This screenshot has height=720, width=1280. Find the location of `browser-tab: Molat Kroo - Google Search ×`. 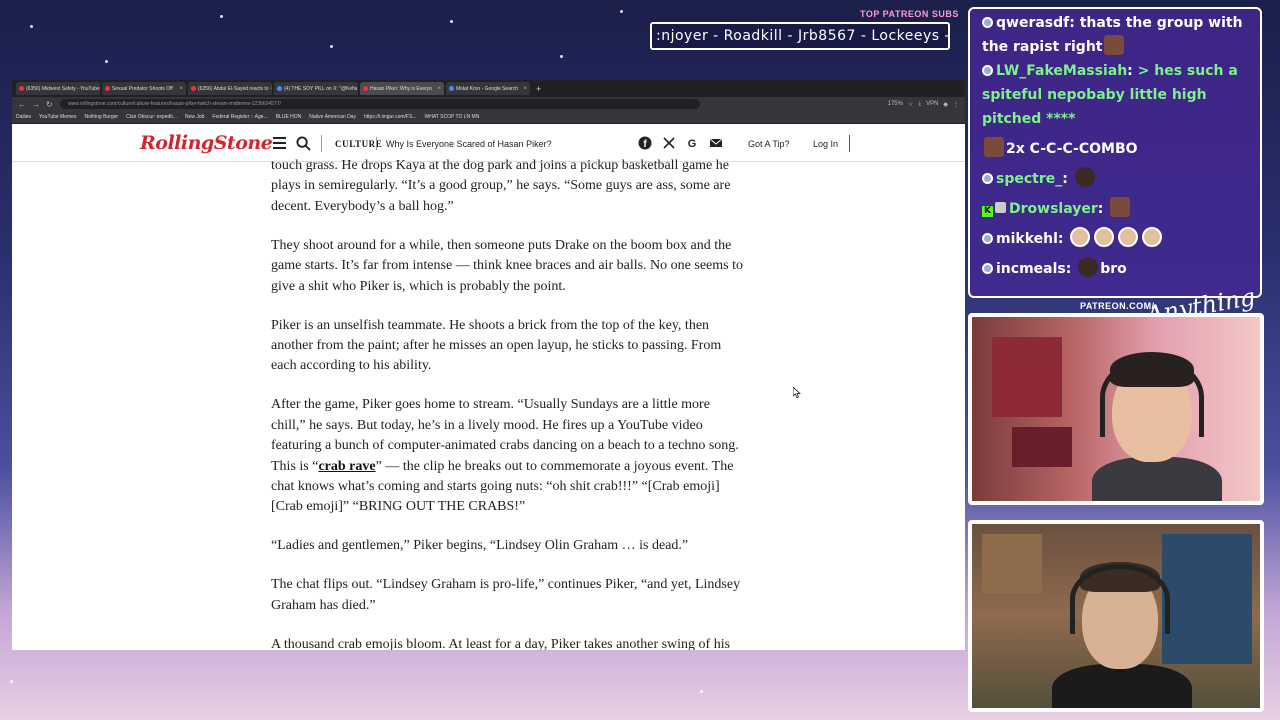

browser-tab: Molat Kroo - Google Search × is located at coordinates (488, 88).